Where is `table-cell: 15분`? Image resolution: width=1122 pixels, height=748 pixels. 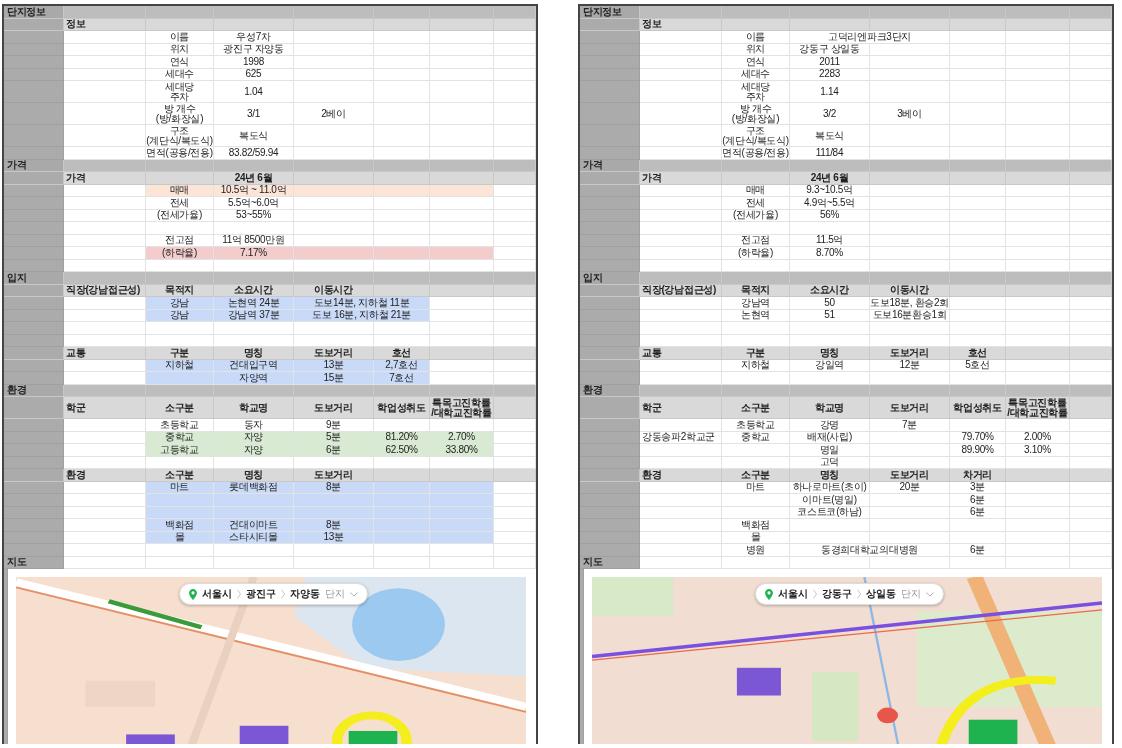 table-cell: 15분 is located at coordinates (334, 378).